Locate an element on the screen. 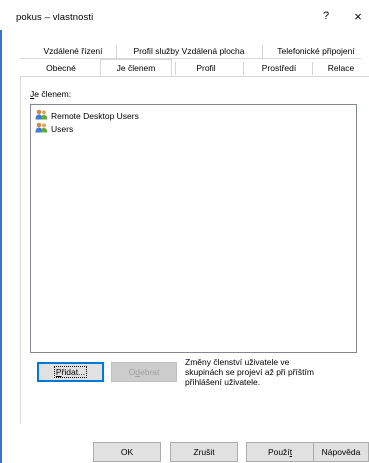 Image resolution: width=369 pixels, height=463 pixels. apply-button: Použít is located at coordinates (280, 452).